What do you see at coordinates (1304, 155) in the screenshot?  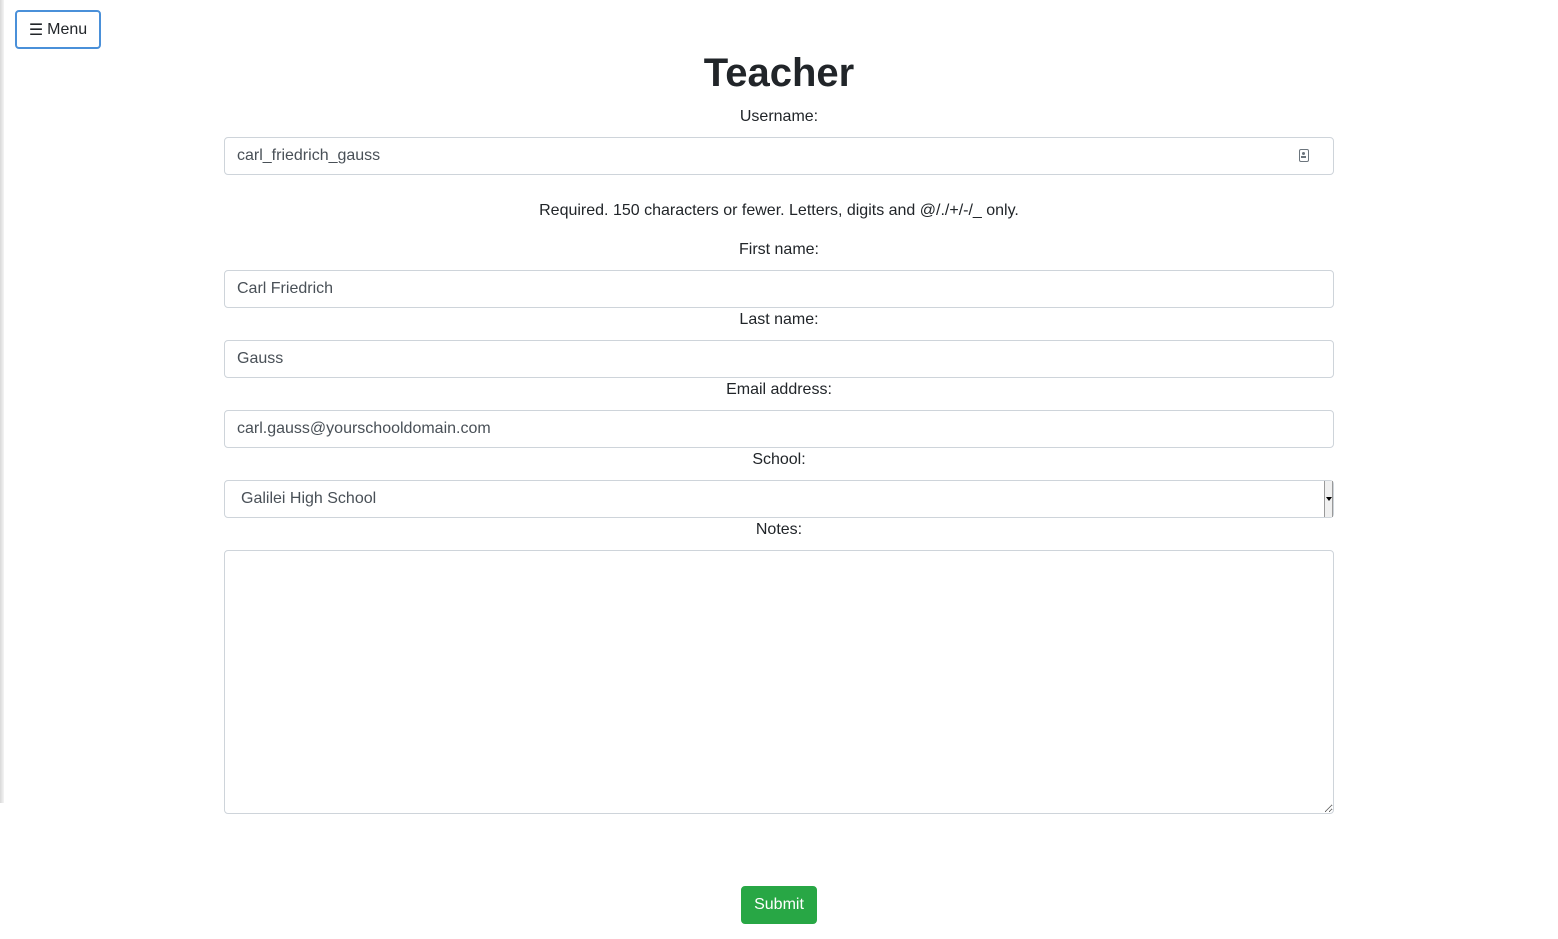 I see `contact-card-icon` at bounding box center [1304, 155].